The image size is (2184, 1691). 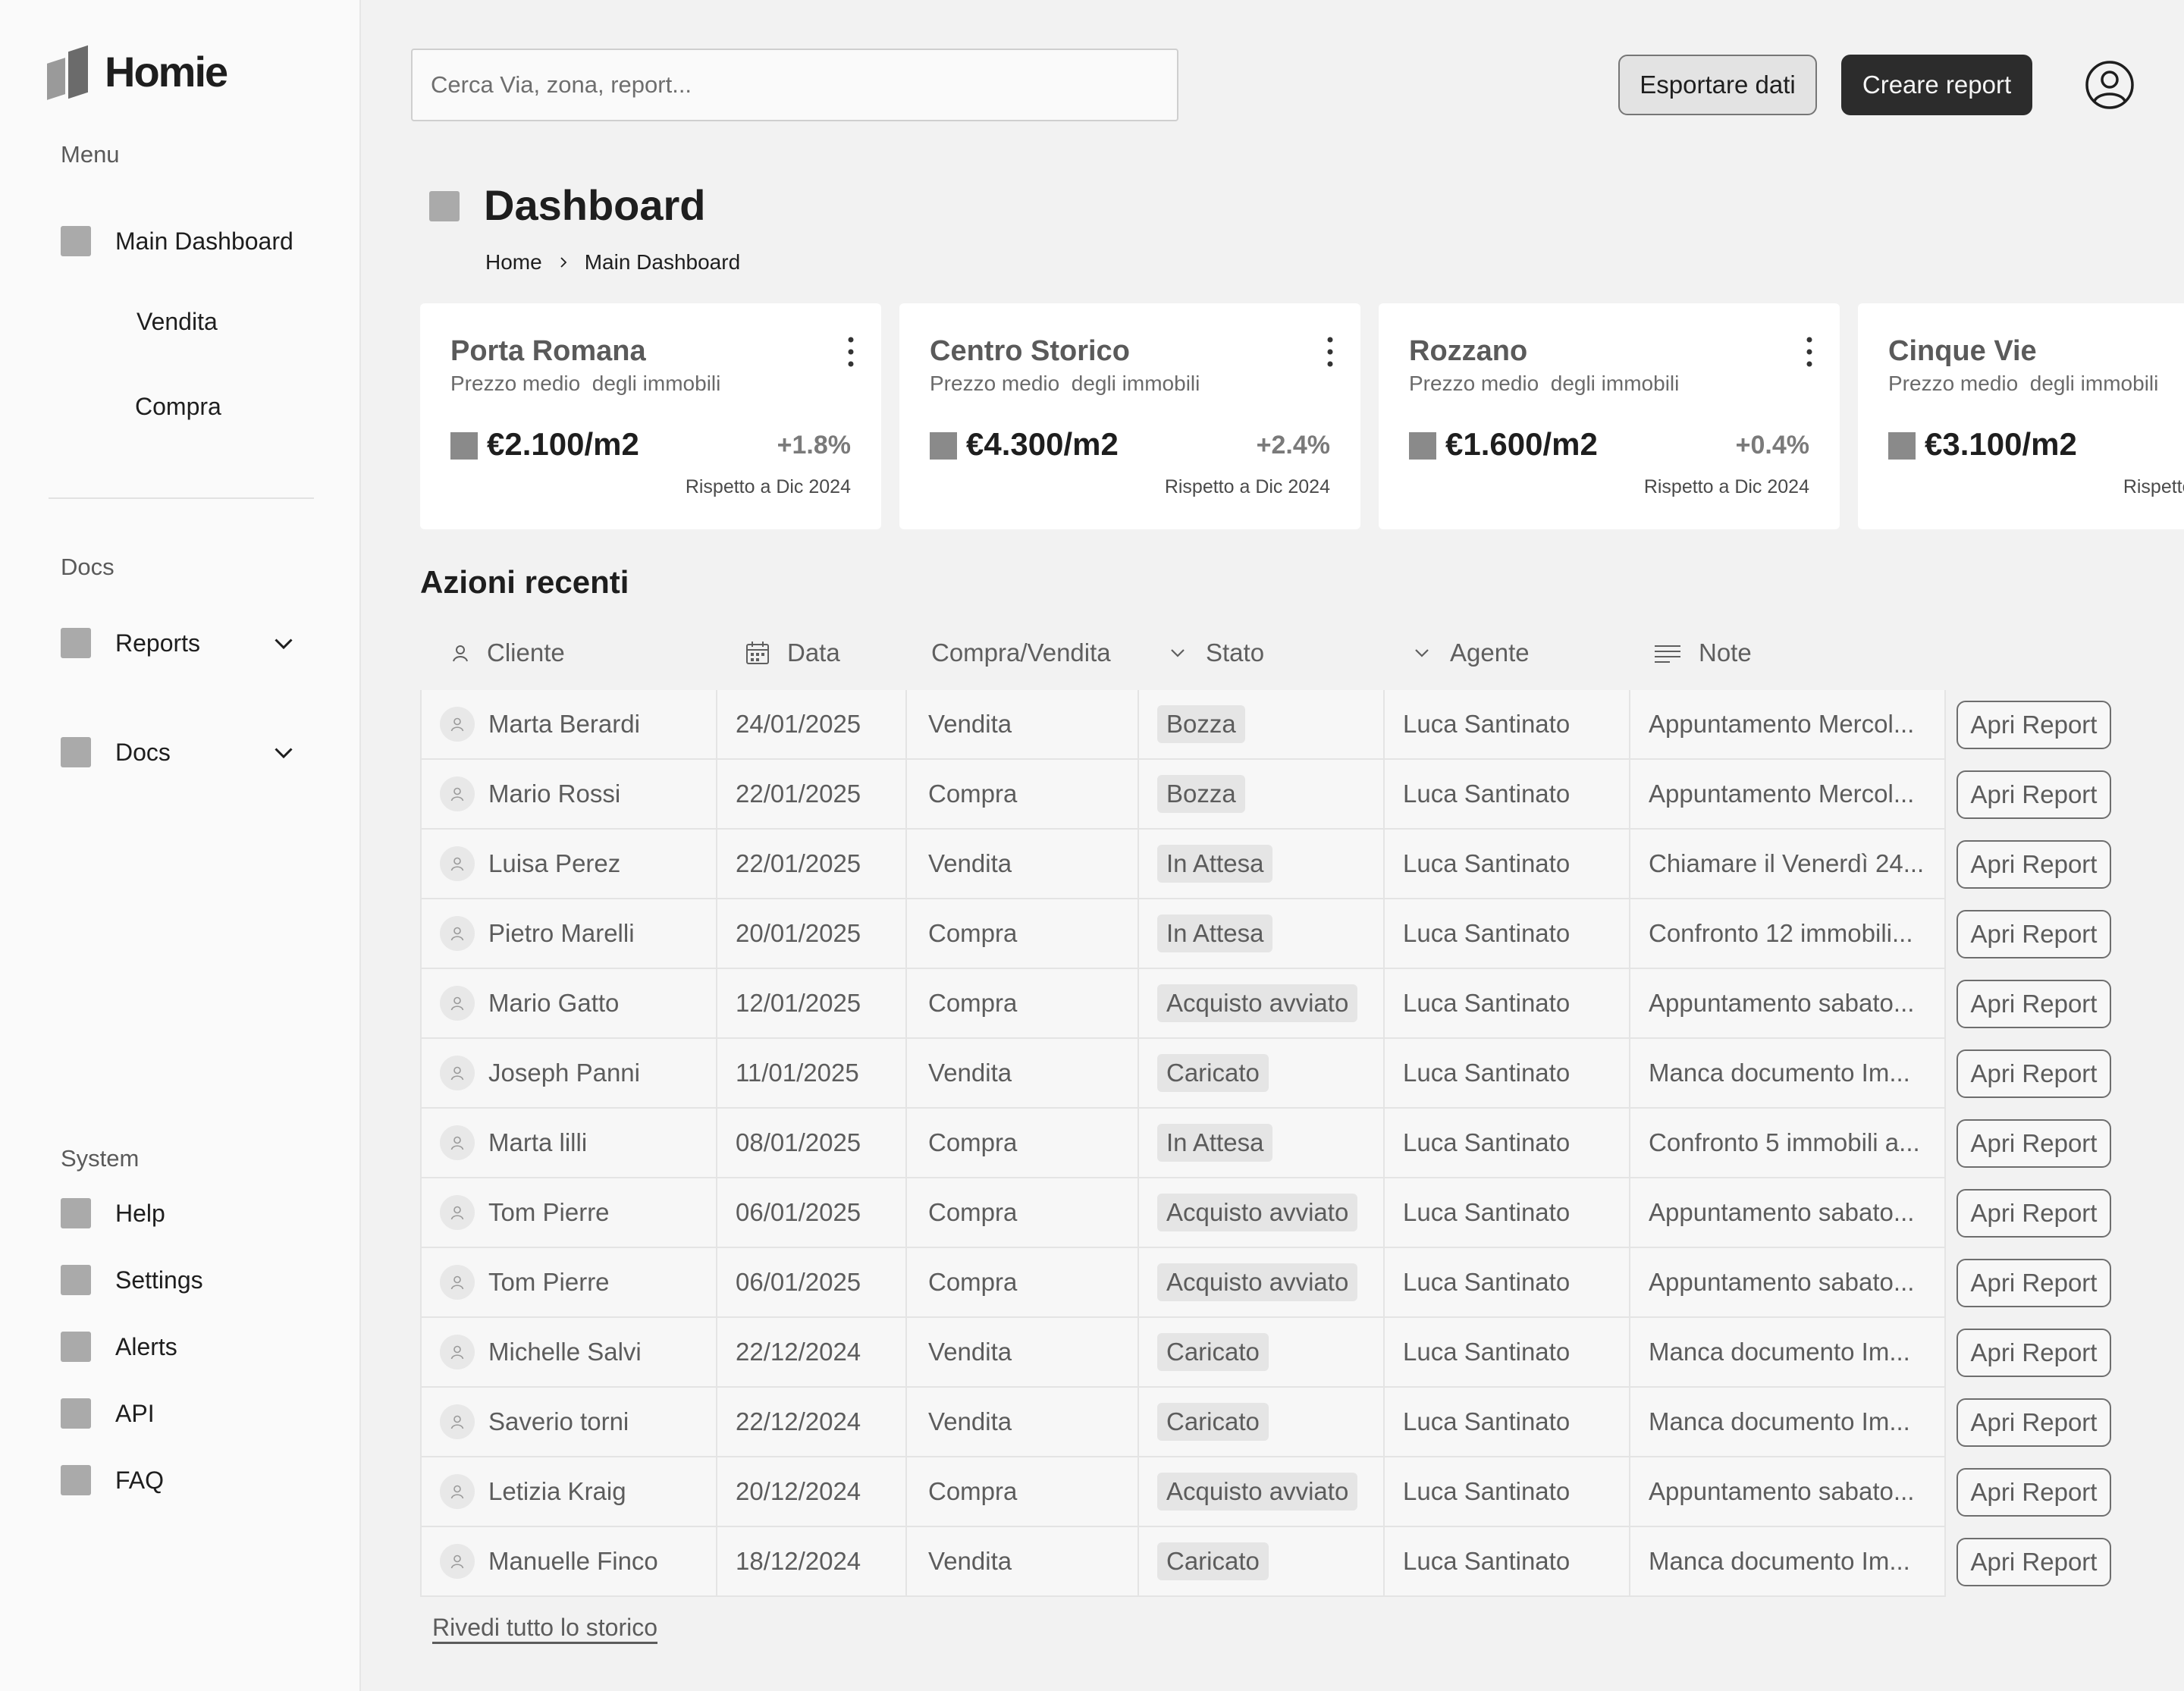 I want to click on view-history-link: Rivedi tutto lo storico, so click(x=544, y=1628).